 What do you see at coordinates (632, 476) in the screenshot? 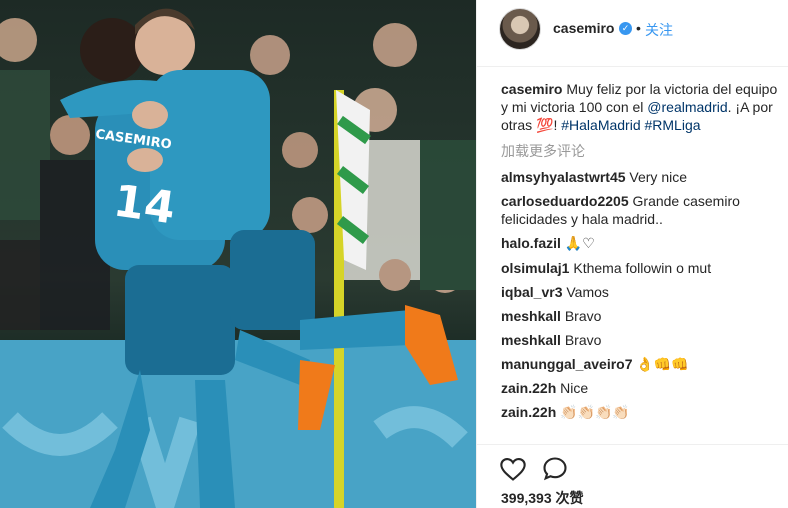
I see `post-actions: 399,393 次赞` at bounding box center [632, 476].